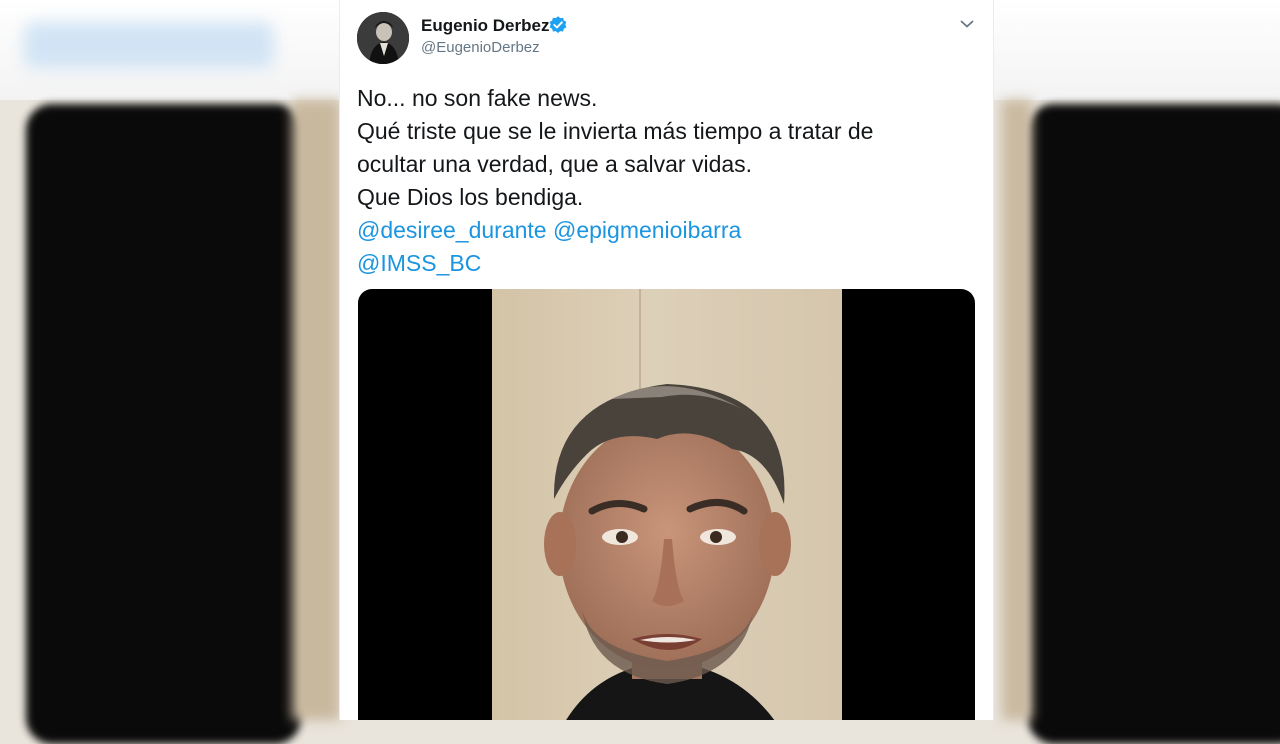 This screenshot has width=1280, height=744. I want to click on avatar, so click(383, 38).